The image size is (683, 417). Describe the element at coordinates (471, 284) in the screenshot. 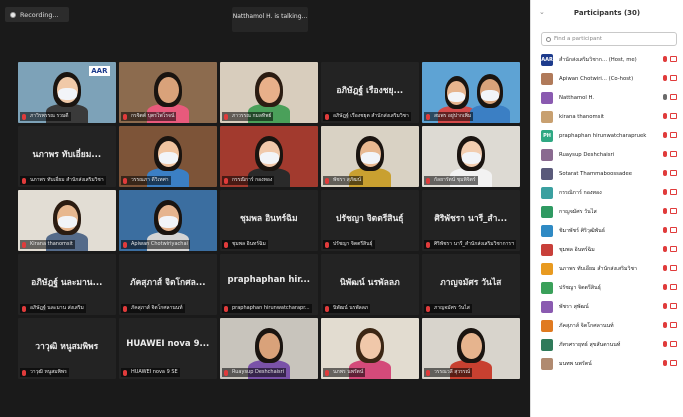

I see `video-tile: ภาญจมัศร วันไส ภาญจมัศร วันไส` at that location.